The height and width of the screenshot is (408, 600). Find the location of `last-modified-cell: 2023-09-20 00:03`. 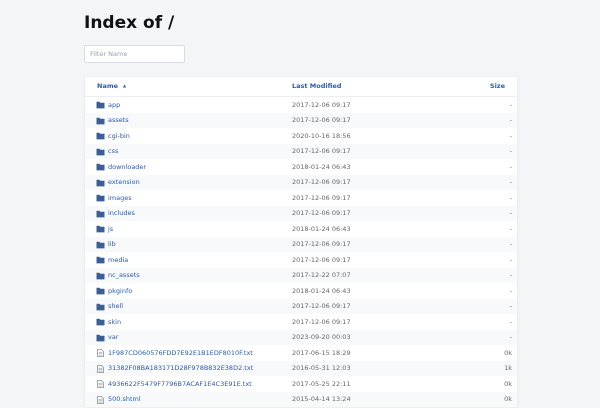

last-modified-cell: 2023-09-20 00:03 is located at coordinates (321, 337).